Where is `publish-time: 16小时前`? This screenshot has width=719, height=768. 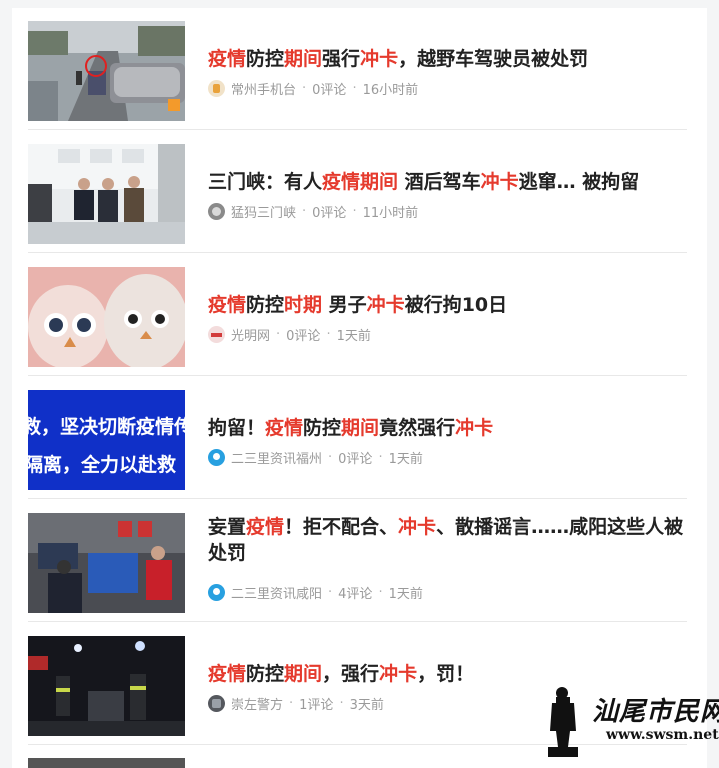 publish-time: 16小时前 is located at coordinates (390, 90).